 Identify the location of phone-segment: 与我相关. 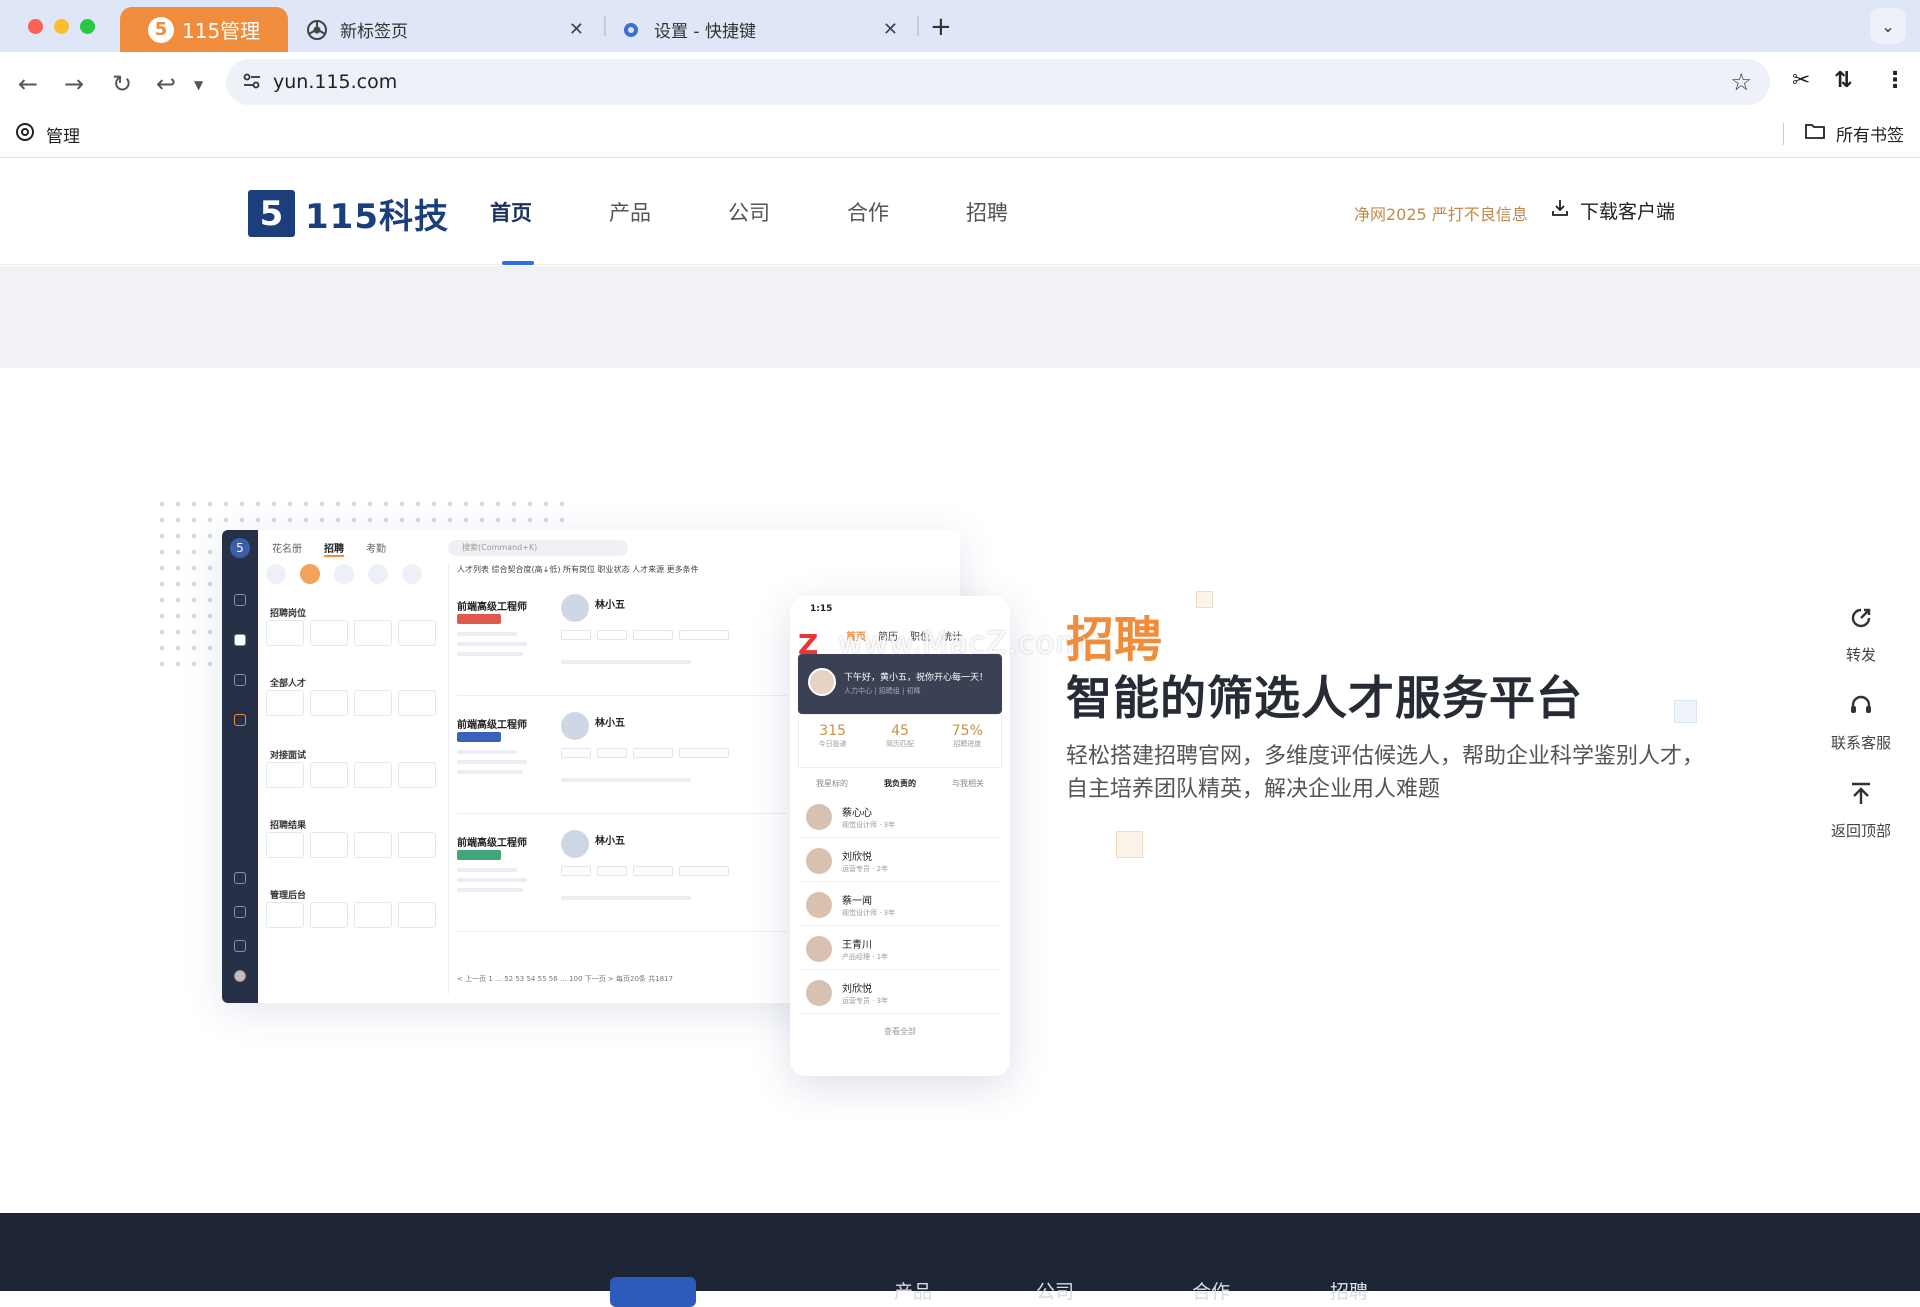
(968, 783).